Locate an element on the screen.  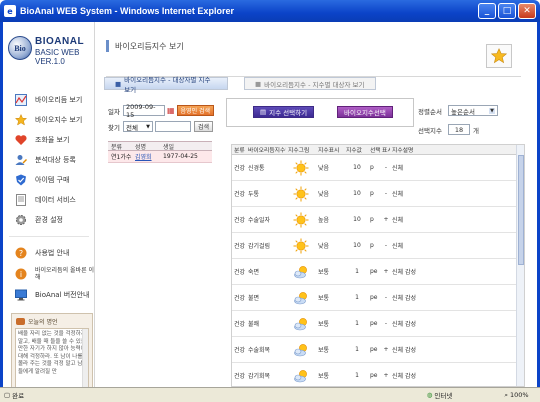
speech-bubble-icon is located at coordinates (20, 321).